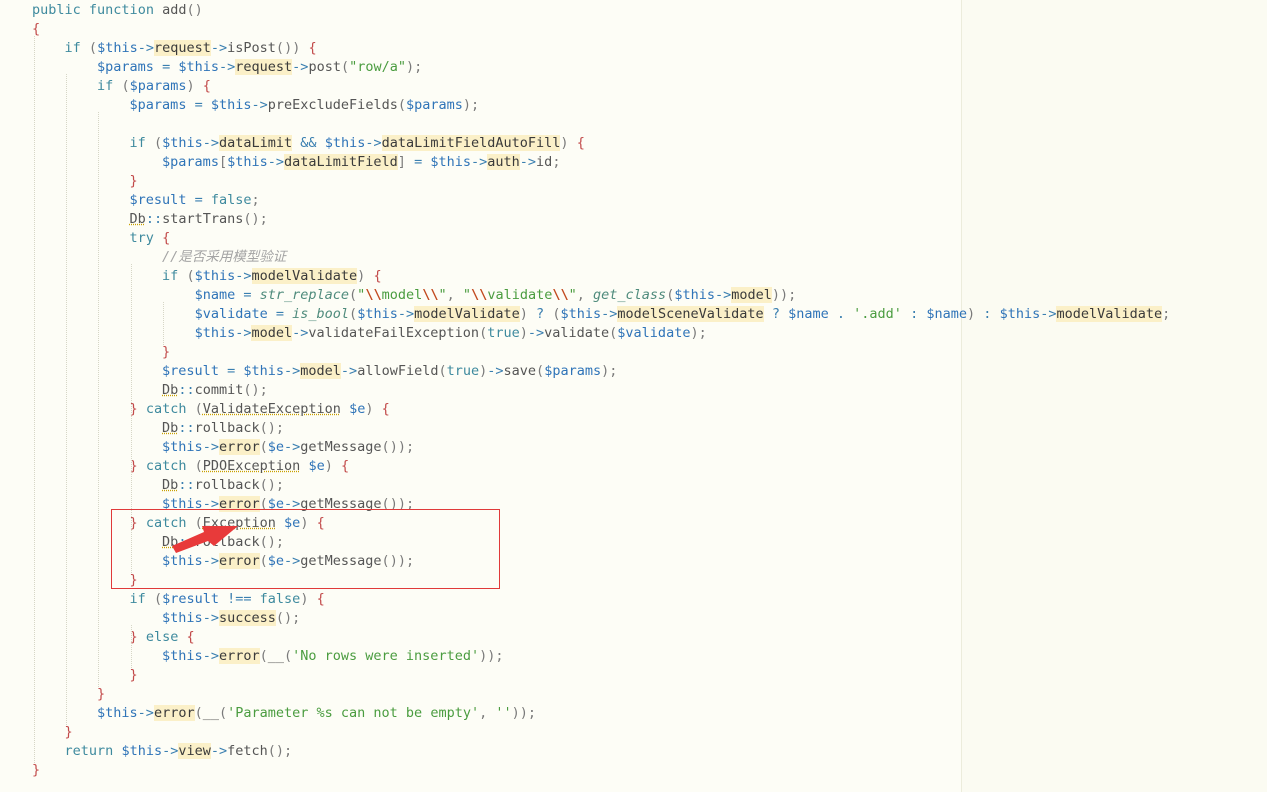 The height and width of the screenshot is (792, 1267). I want to click on code-line: //是否采用模型验证, so click(159, 257).